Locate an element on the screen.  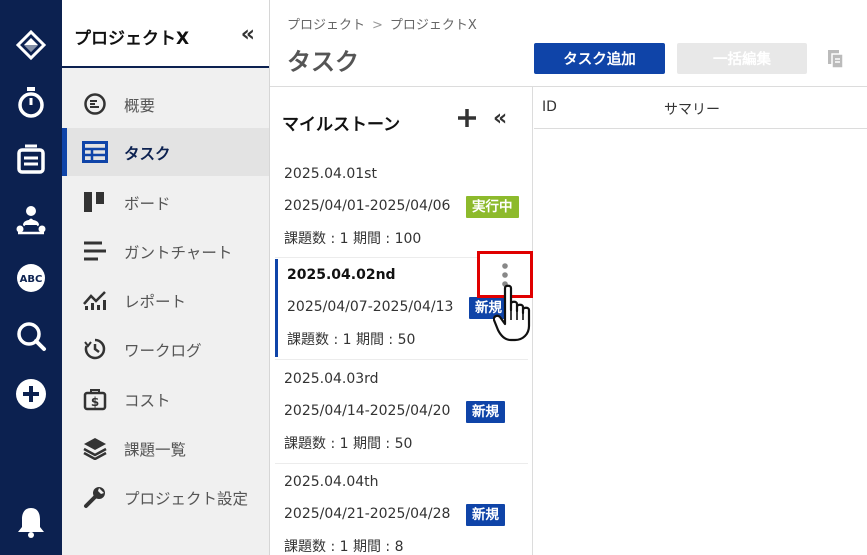
milestone-dates: 2025/04/07-2025/04/13 is located at coordinates (370, 307).